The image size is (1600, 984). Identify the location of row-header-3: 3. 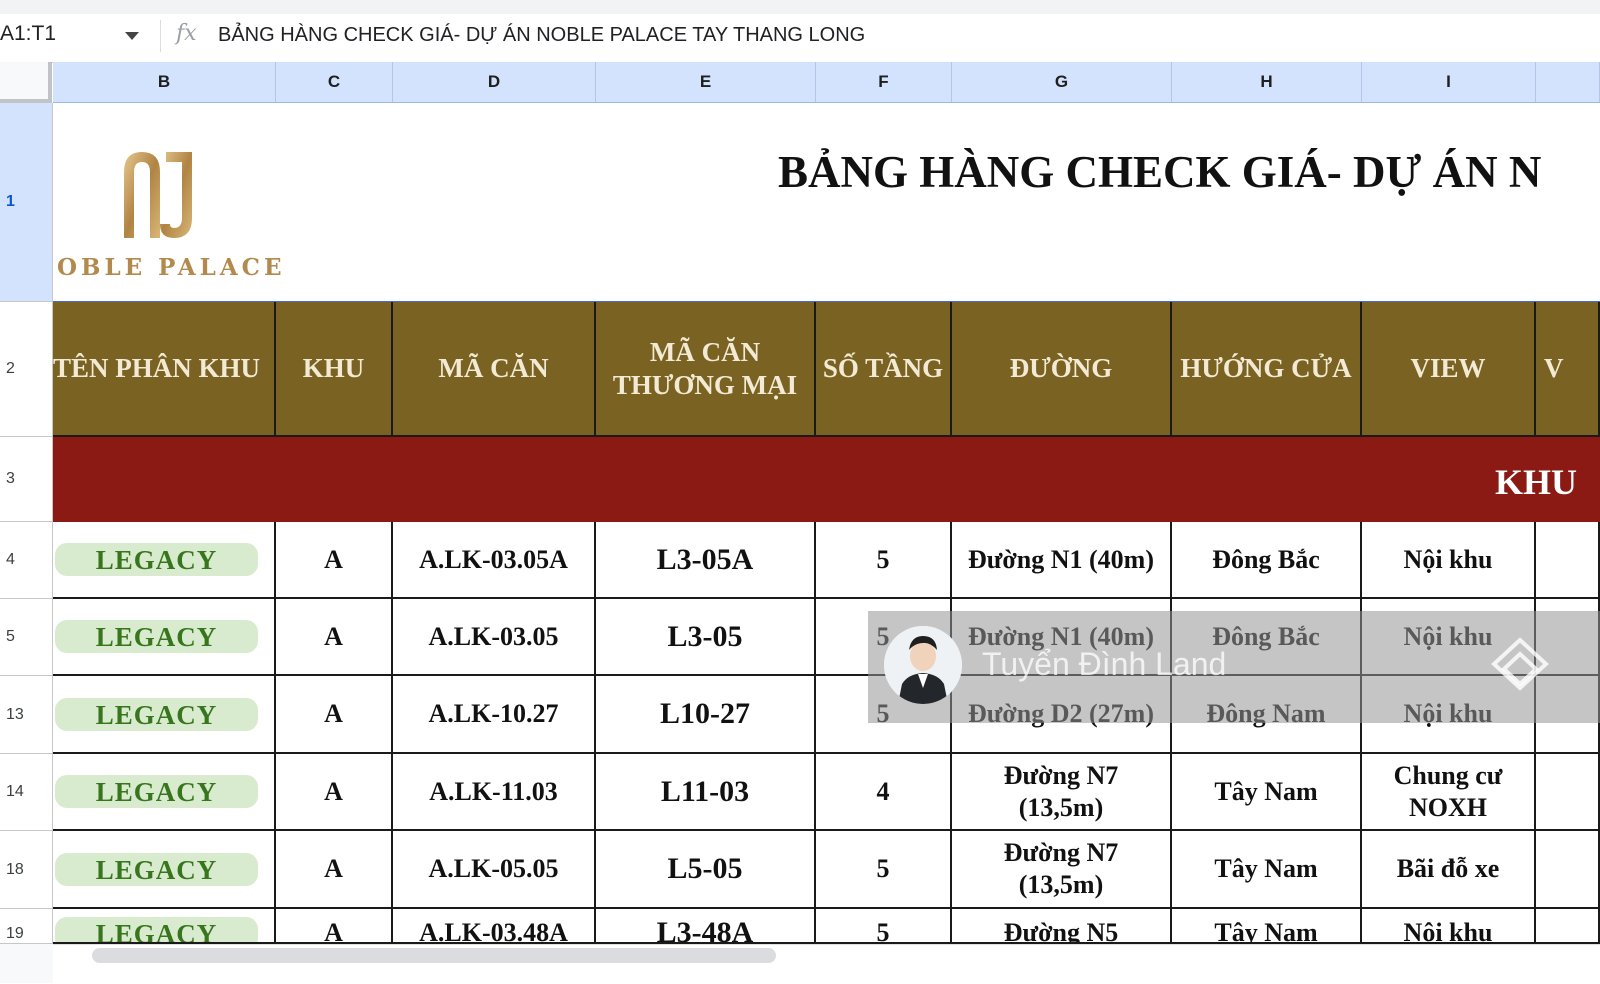
(26, 479).